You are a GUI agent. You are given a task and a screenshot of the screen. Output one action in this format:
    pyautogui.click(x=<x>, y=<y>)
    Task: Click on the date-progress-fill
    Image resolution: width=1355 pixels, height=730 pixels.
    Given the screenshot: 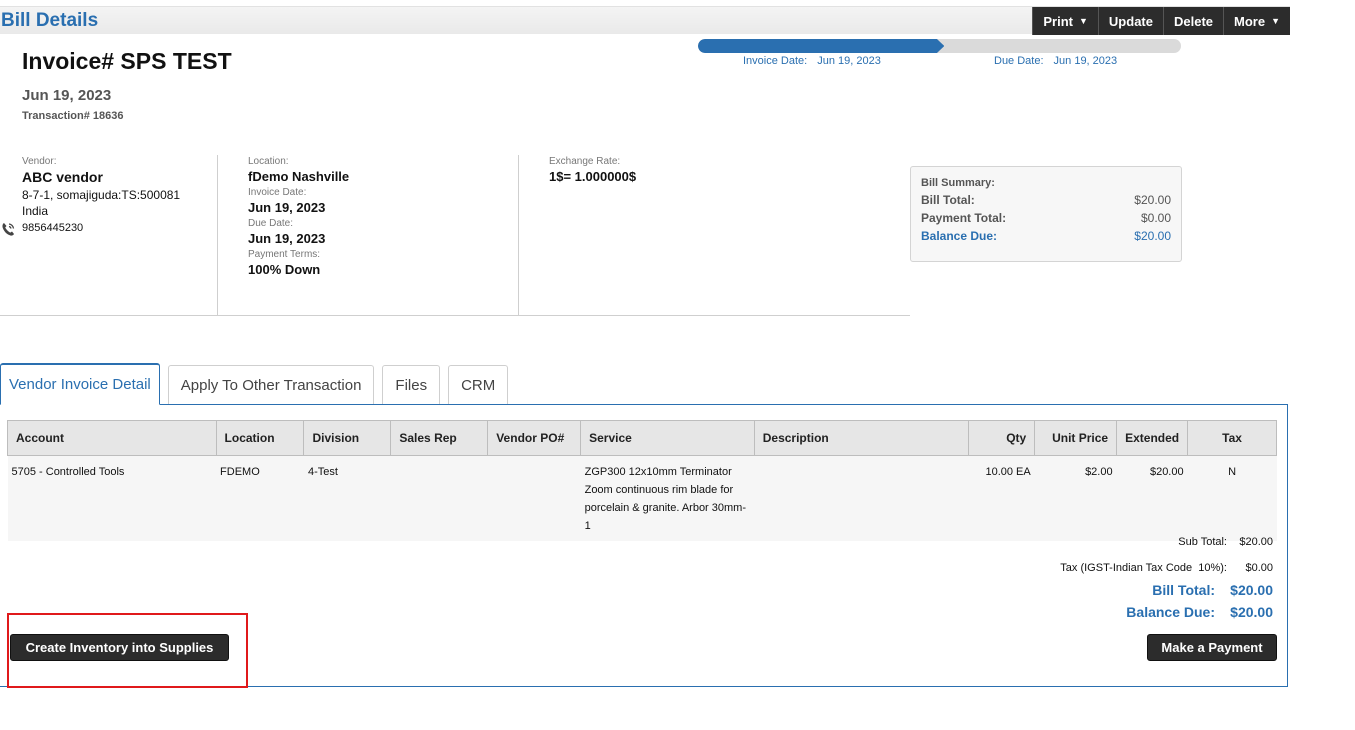 What is the action you would take?
    pyautogui.click(x=821, y=46)
    